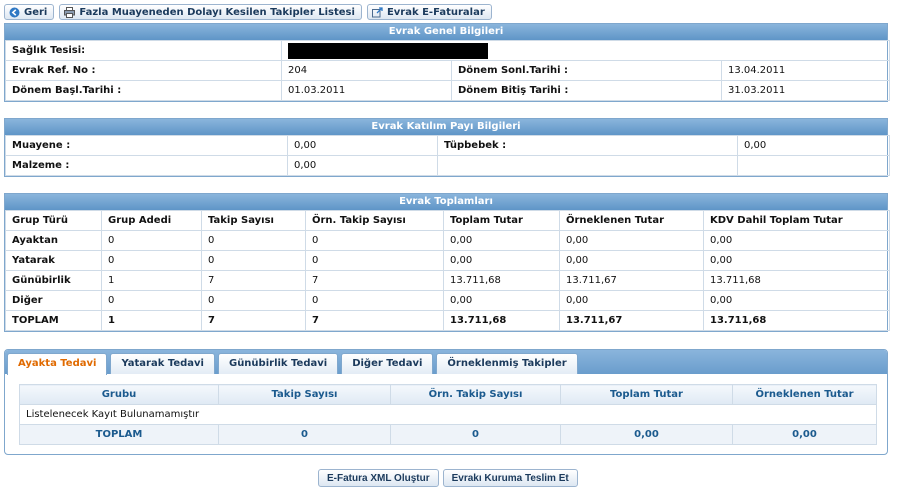 Image resolution: width=920 pixels, height=490 pixels. Describe the element at coordinates (143, 50) in the screenshot. I see `saglik-tesisi-label: Sağlık Tesisi:` at that location.